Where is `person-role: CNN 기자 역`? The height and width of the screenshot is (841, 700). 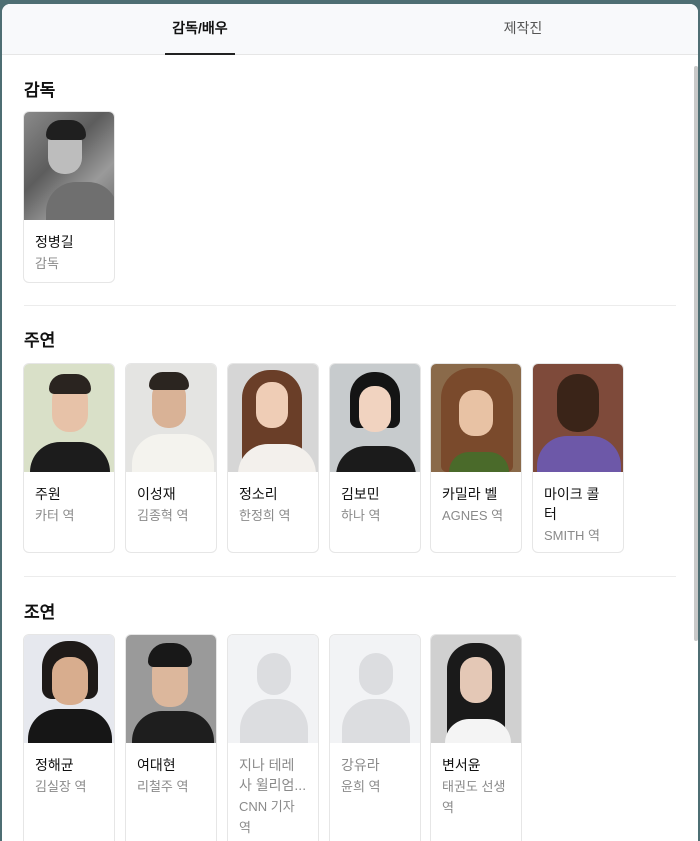
person-role: CNN 기자 역 is located at coordinates (267, 817).